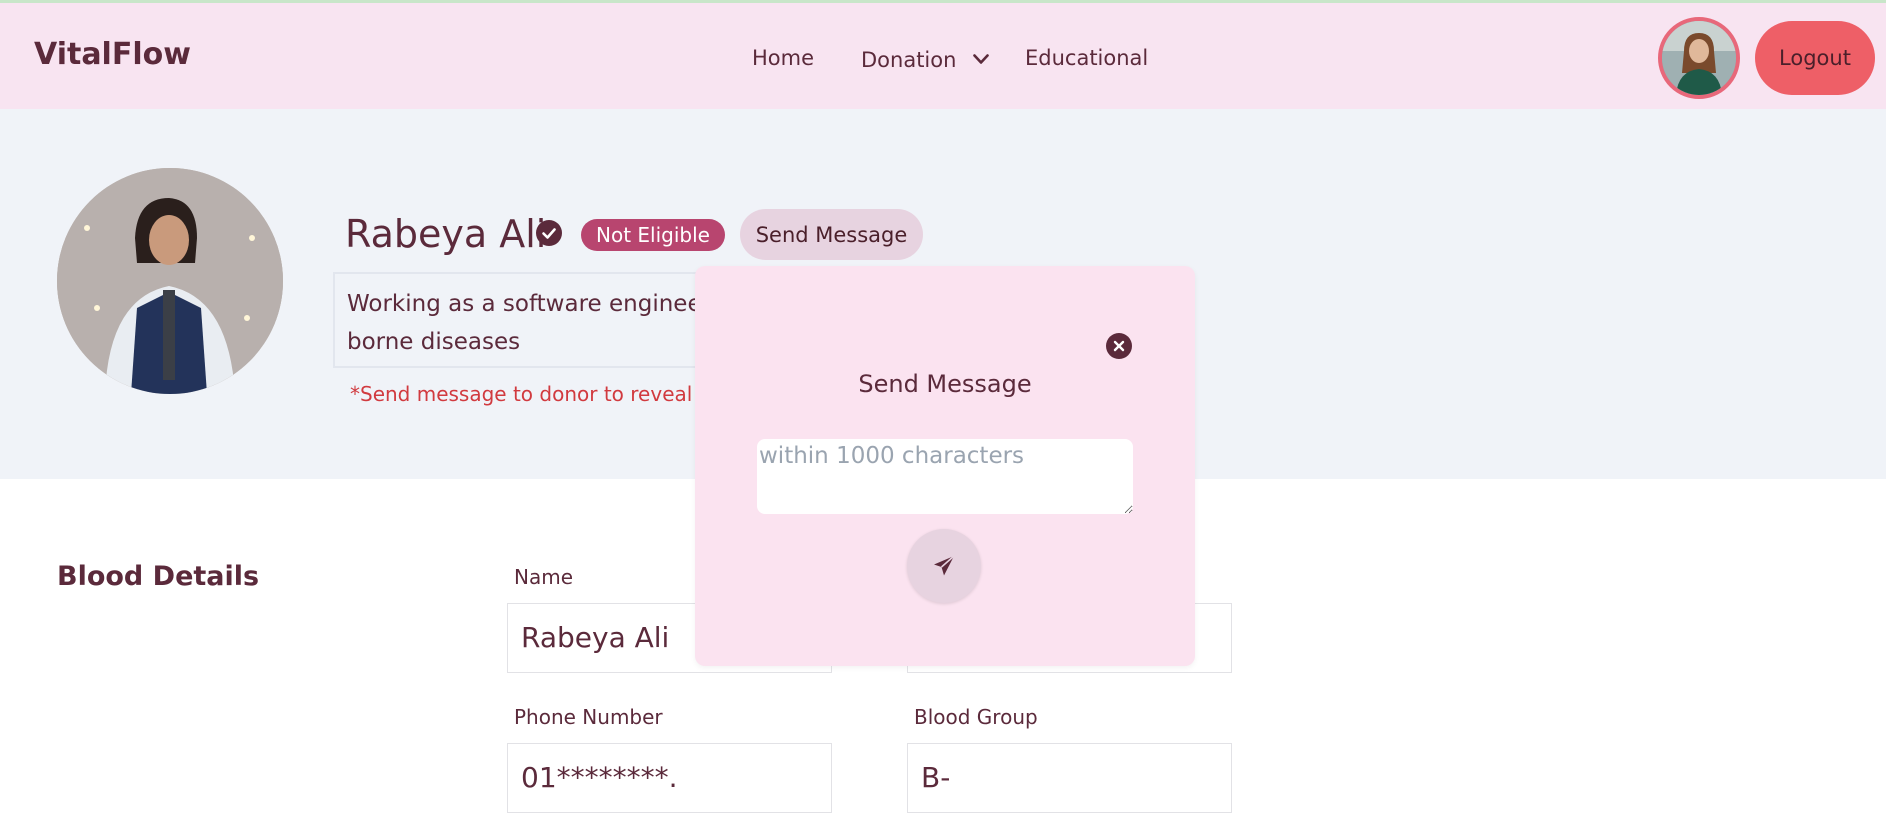  Describe the element at coordinates (1119, 346) in the screenshot. I see `close-icon` at that location.